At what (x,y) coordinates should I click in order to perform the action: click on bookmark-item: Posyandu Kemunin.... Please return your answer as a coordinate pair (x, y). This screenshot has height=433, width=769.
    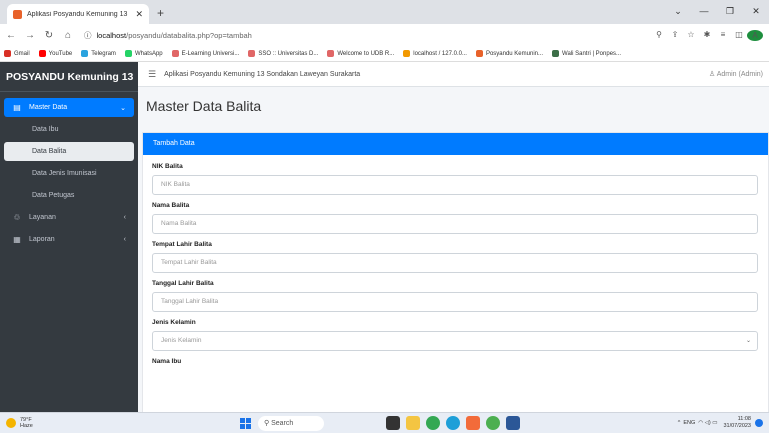
    Looking at the image, I should click on (509, 53).